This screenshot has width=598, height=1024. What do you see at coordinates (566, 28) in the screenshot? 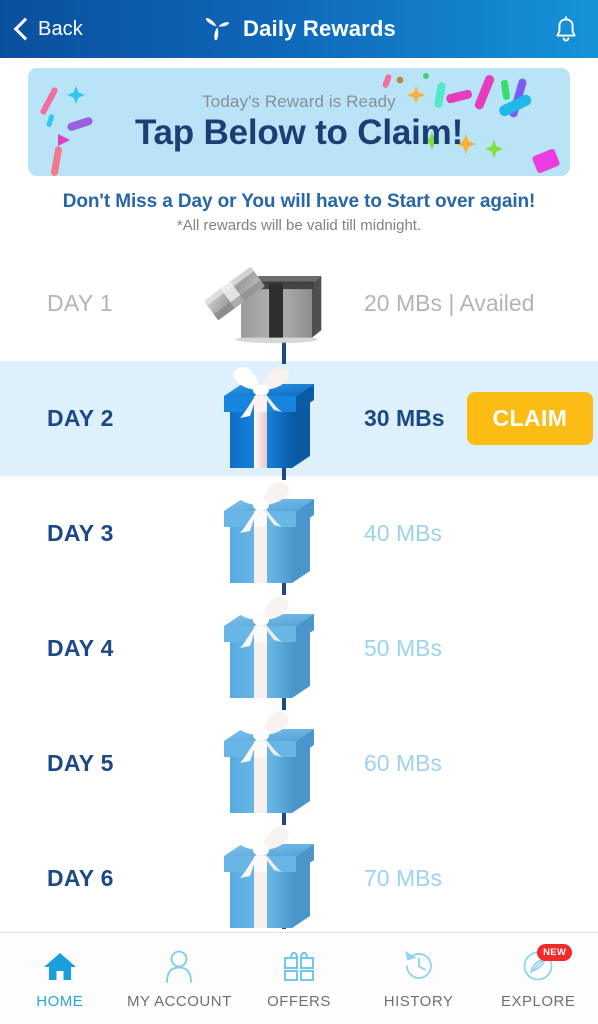
I see `notification-bell-icon` at bounding box center [566, 28].